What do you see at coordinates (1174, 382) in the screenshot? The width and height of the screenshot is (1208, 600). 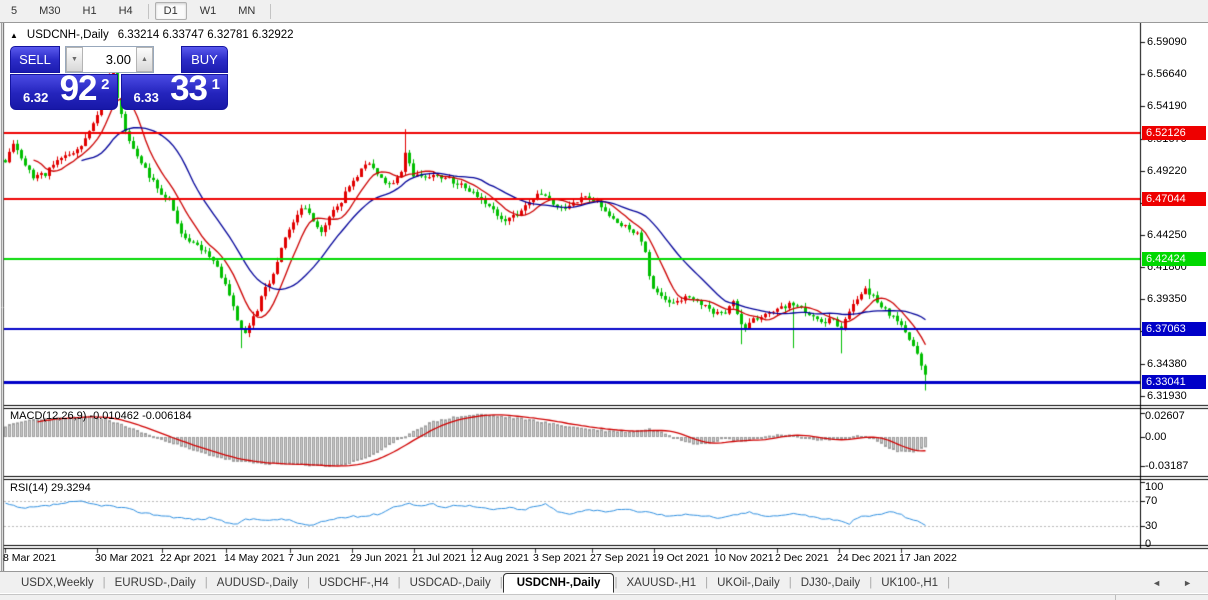 I see `price-line-badge: 6.33041` at bounding box center [1174, 382].